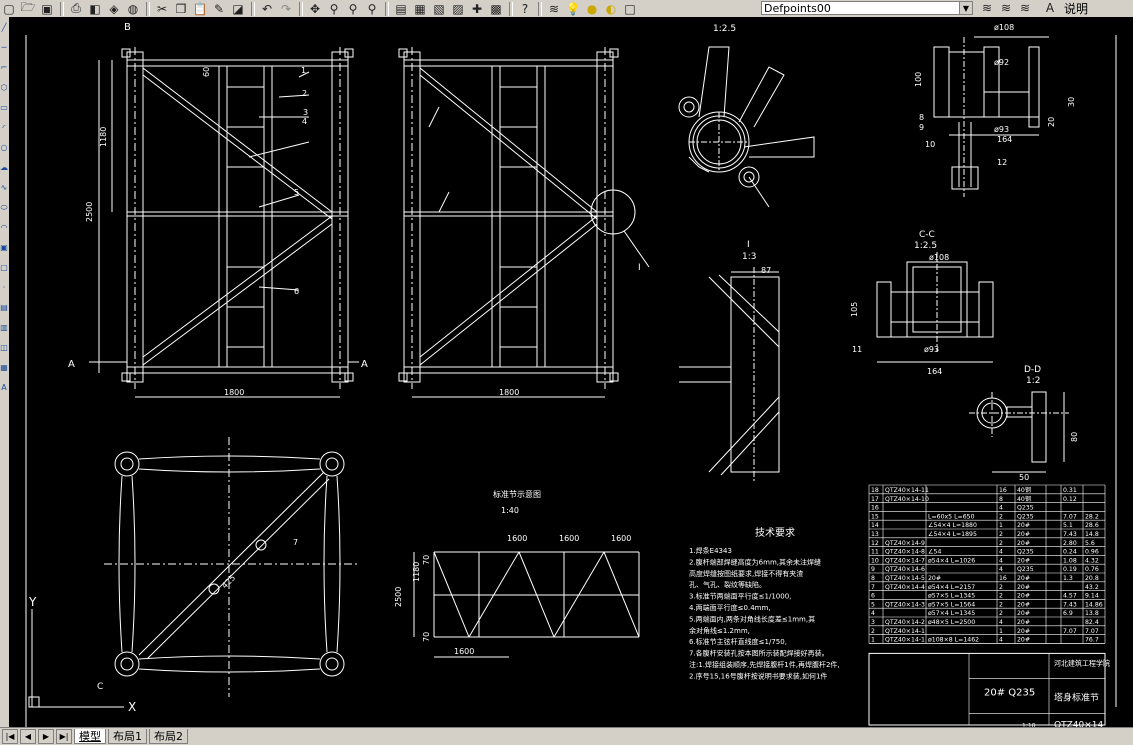 Image resolution: width=1133 pixels, height=745 pixels. Describe the element at coordinates (64, 736) in the screenshot. I see `last-tab-icon: ▶|` at that location.